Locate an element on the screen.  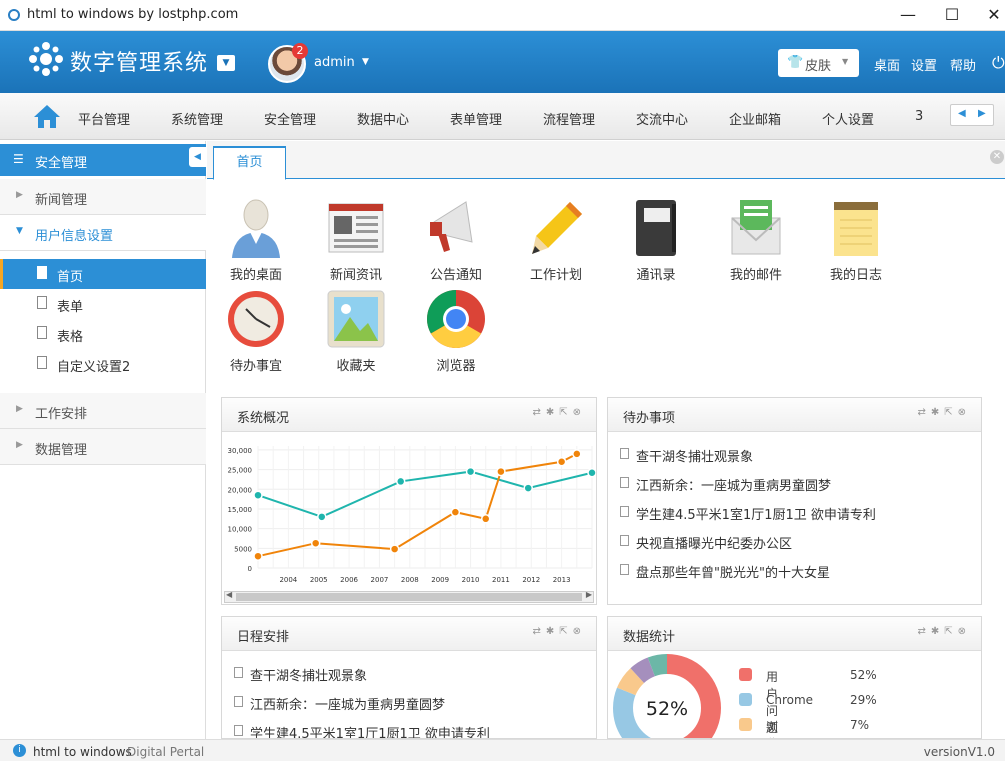
sidebar-group-user-info: ▼ 用户信息设置 is located at coordinates (103, 233).